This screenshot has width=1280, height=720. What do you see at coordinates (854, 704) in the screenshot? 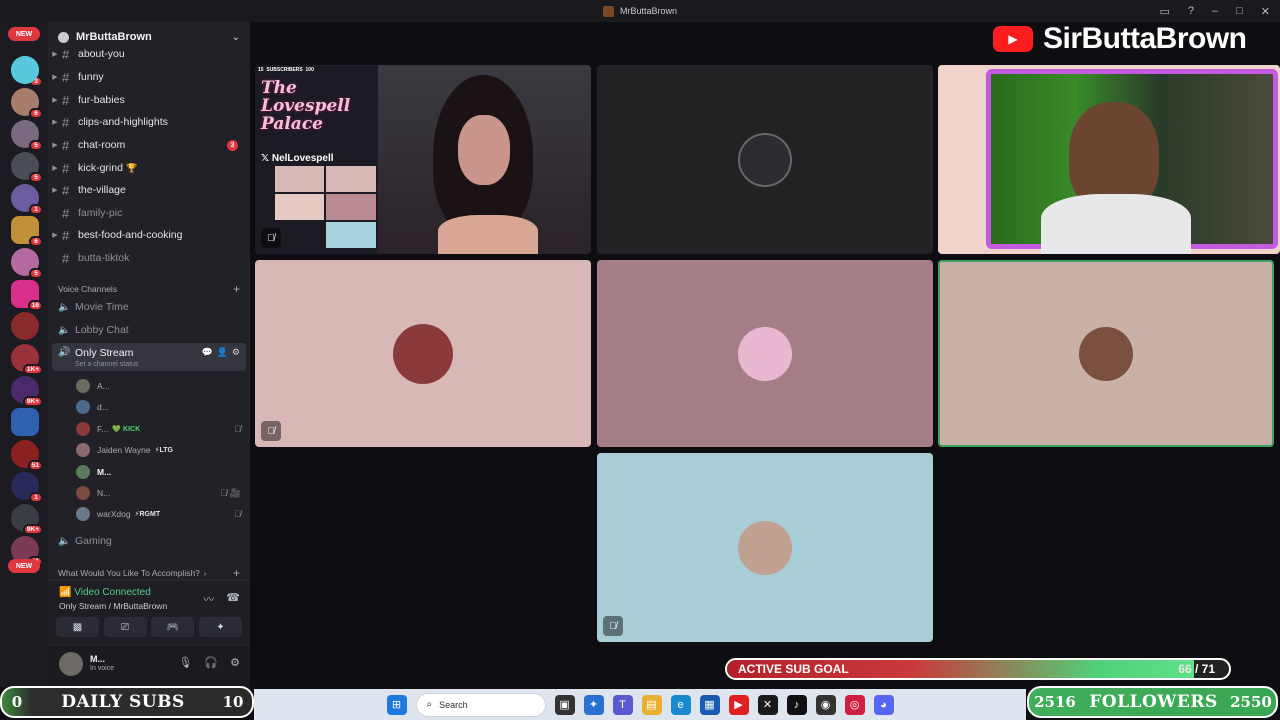
I see `app-icon: ◎` at bounding box center [854, 704].